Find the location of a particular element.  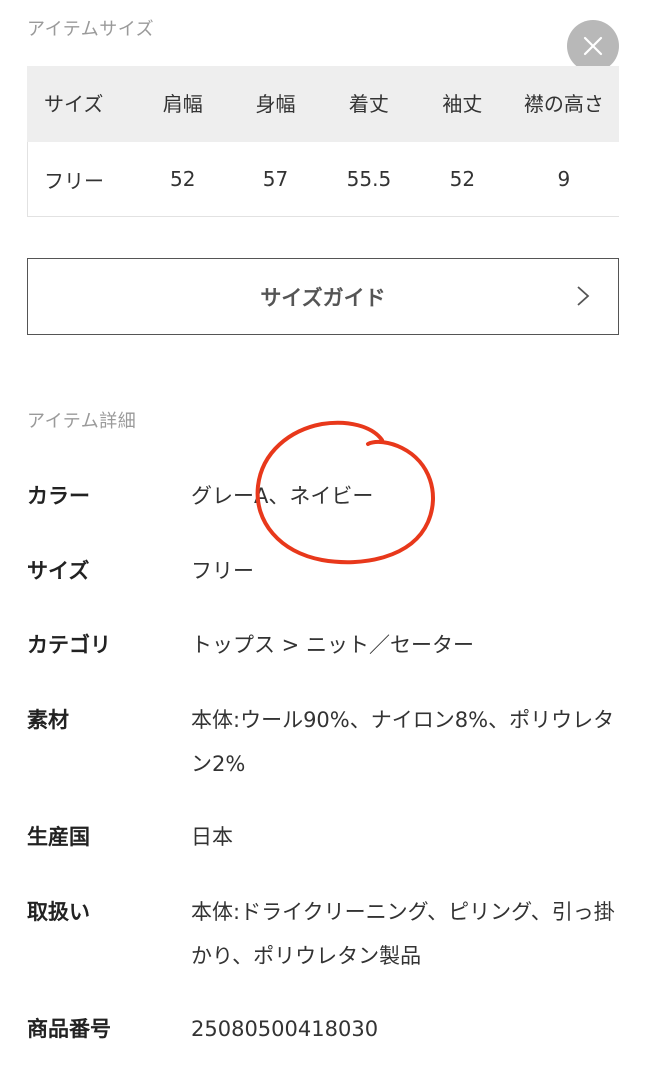

header-length: 着丈 is located at coordinates (368, 104).